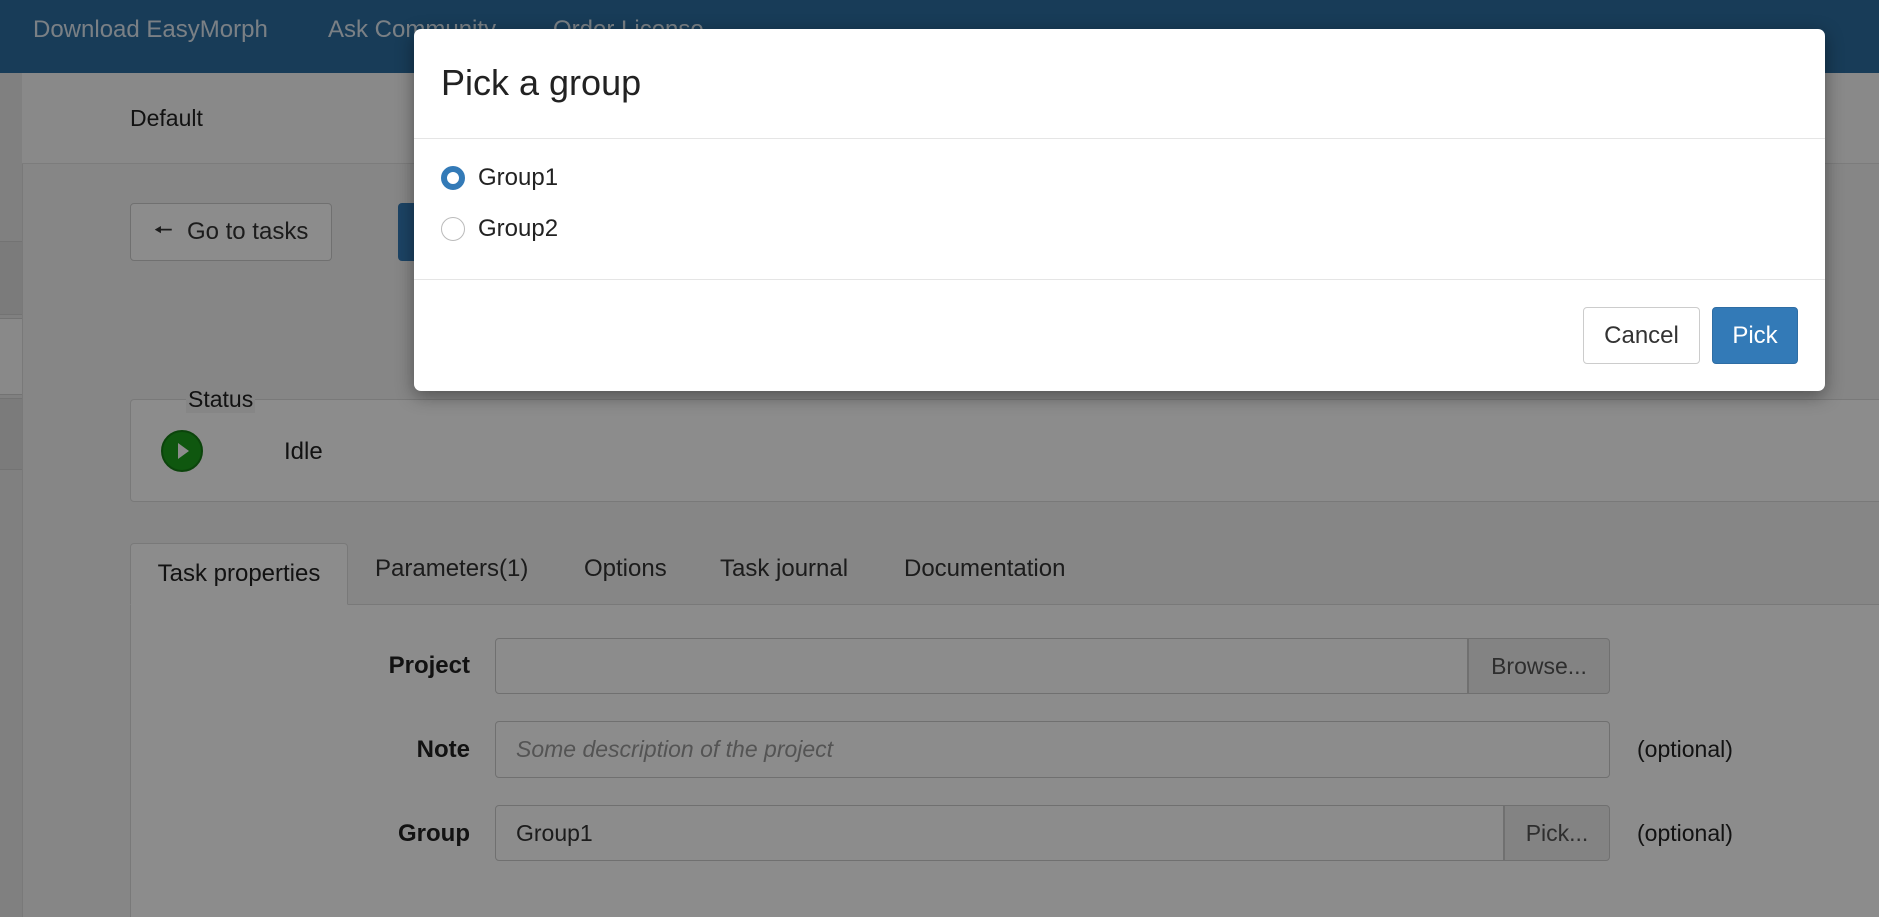 Image resolution: width=1879 pixels, height=917 pixels. What do you see at coordinates (1119, 84) in the screenshot?
I see `modal-header: Pick a group` at bounding box center [1119, 84].